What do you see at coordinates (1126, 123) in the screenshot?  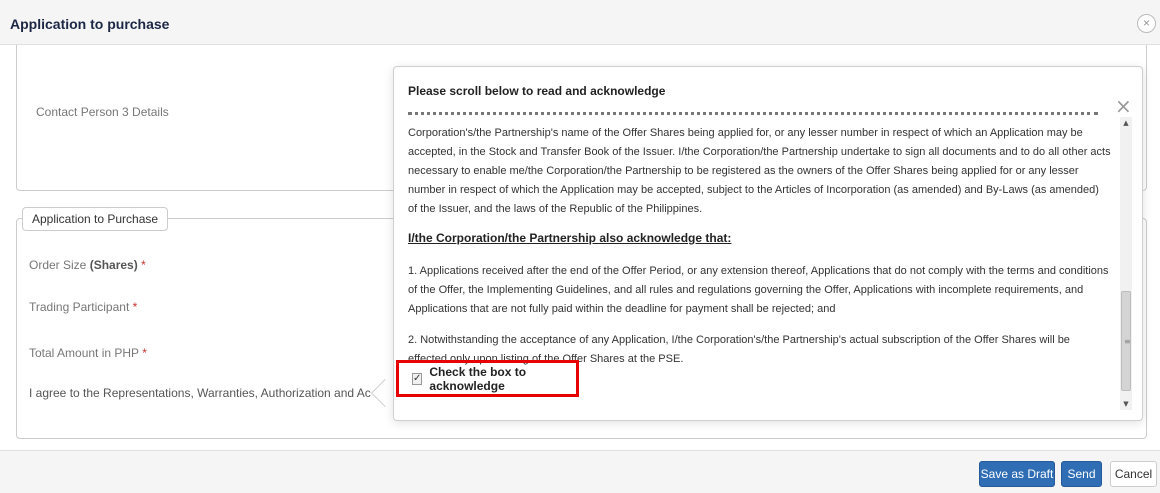 I see `scroll-up-icon: ▲` at bounding box center [1126, 123].